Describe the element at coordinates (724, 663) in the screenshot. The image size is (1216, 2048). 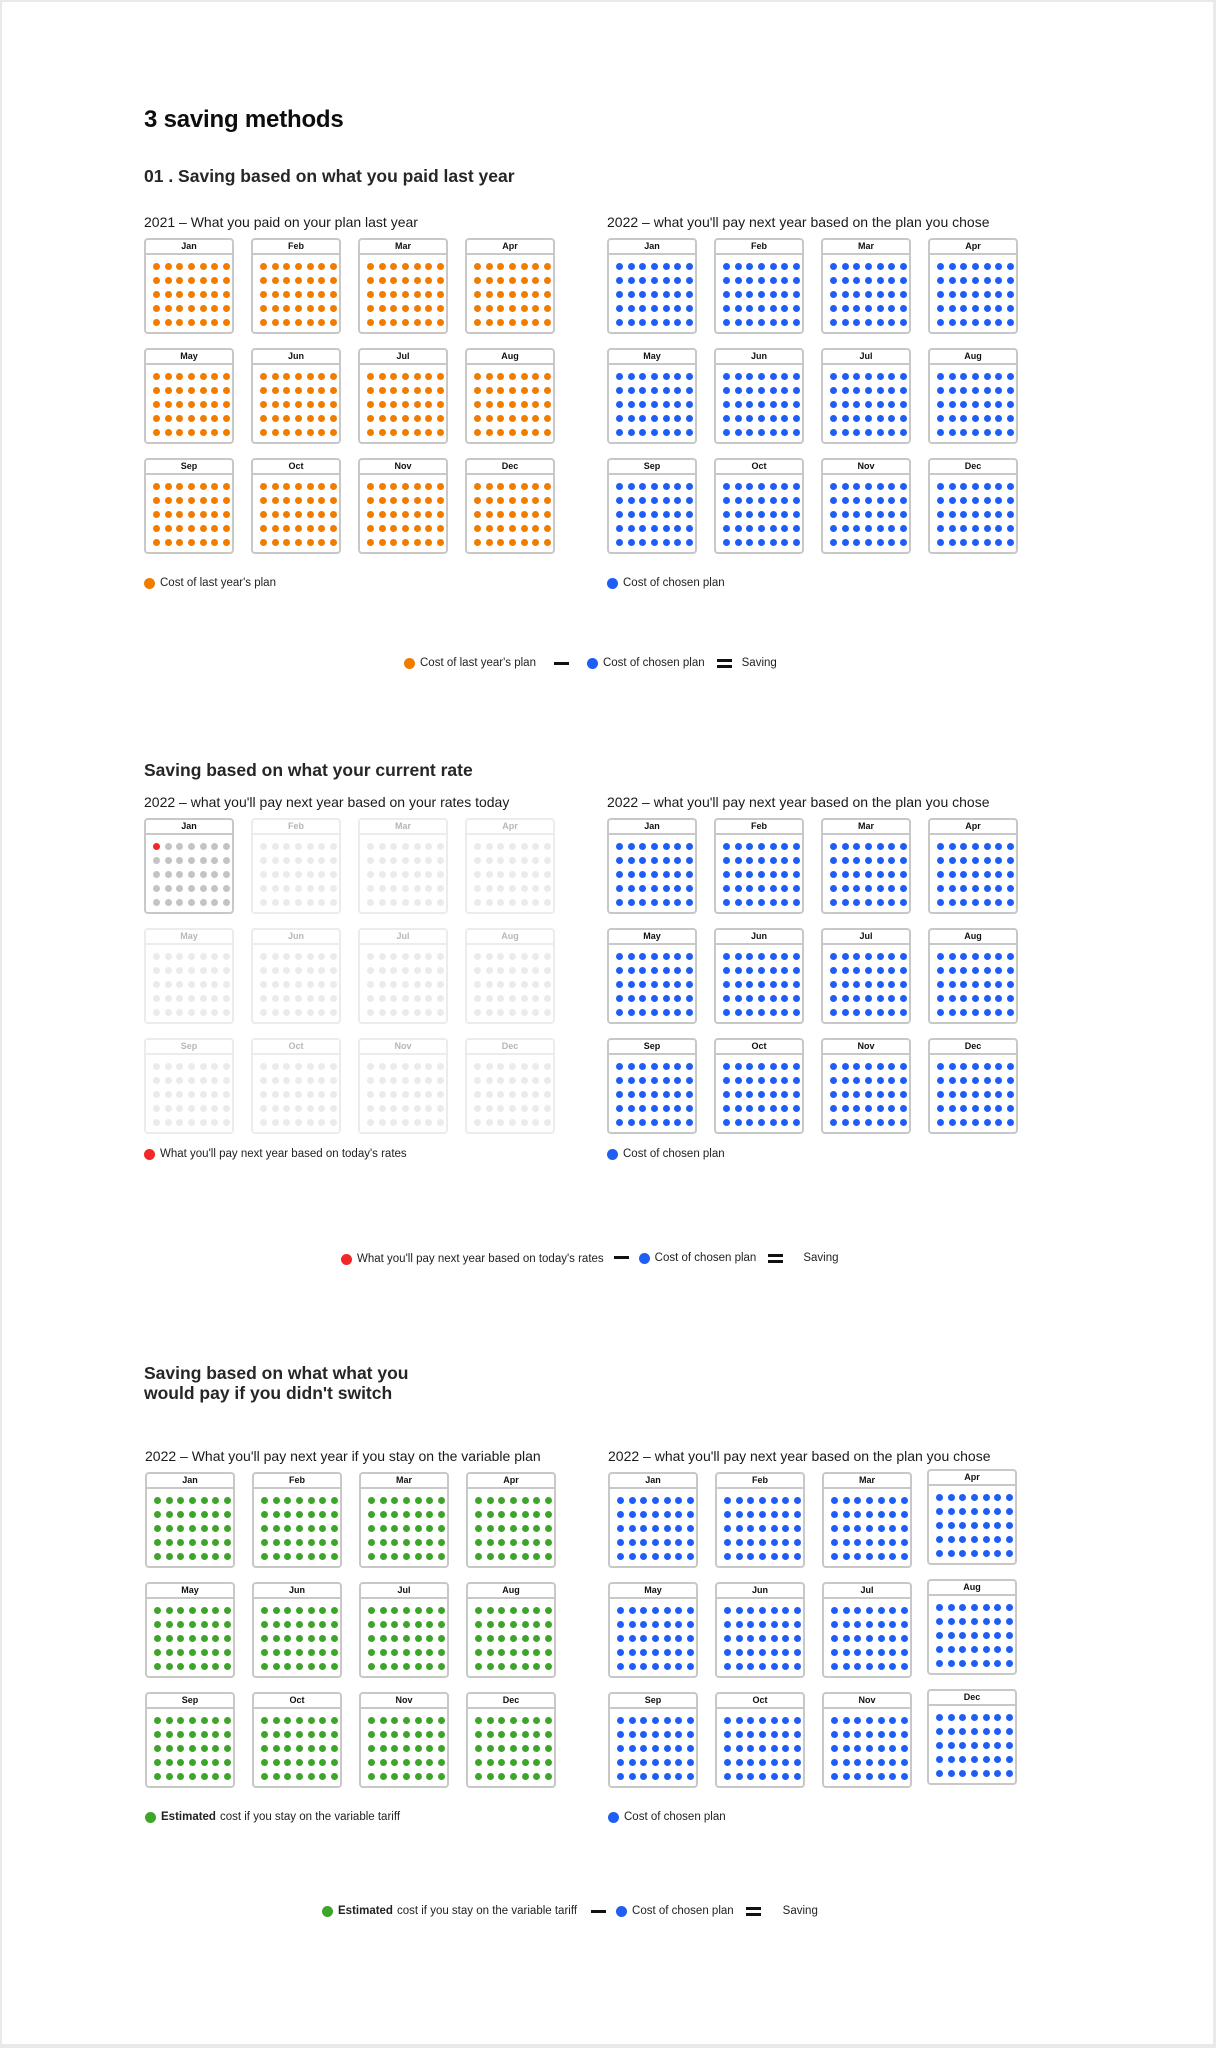
I see `equals-icon` at that location.